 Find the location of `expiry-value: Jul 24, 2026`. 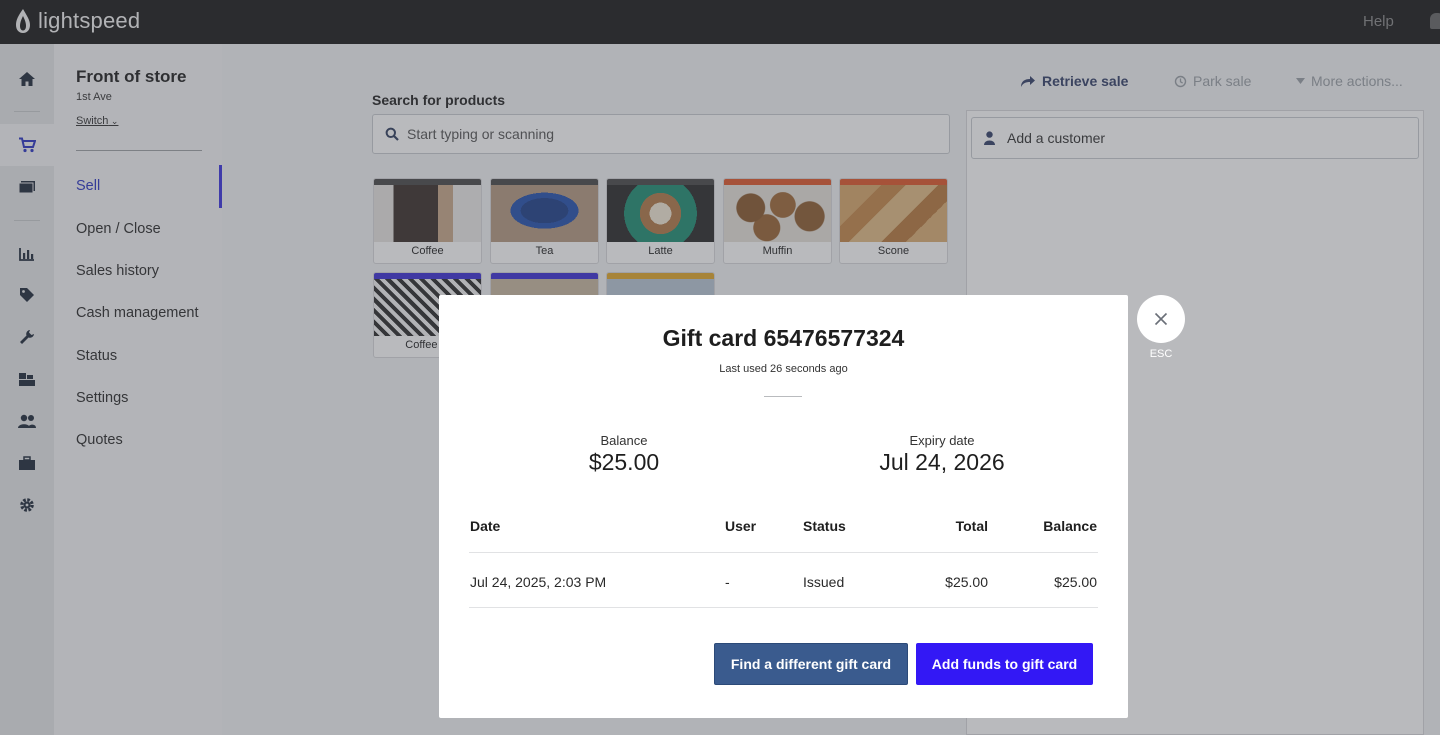

expiry-value: Jul 24, 2026 is located at coordinates (942, 462).